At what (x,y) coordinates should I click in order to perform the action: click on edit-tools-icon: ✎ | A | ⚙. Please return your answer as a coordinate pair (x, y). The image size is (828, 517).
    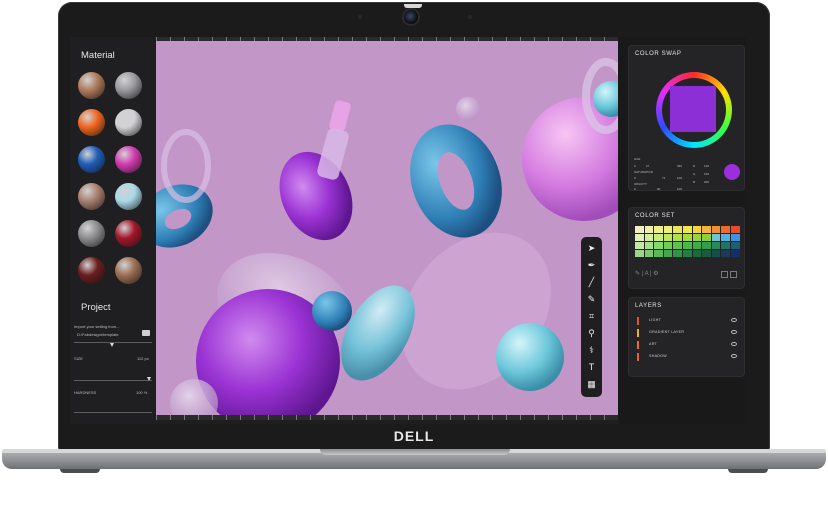
    Looking at the image, I should click on (647, 273).